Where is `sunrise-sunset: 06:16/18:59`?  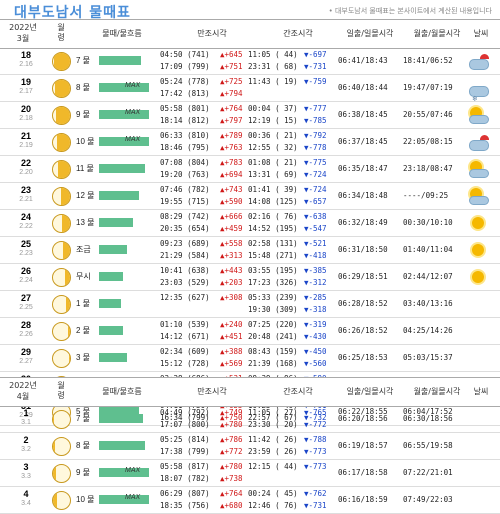 sunrise-sunset: 06:16/18:59 is located at coordinates (363, 500).